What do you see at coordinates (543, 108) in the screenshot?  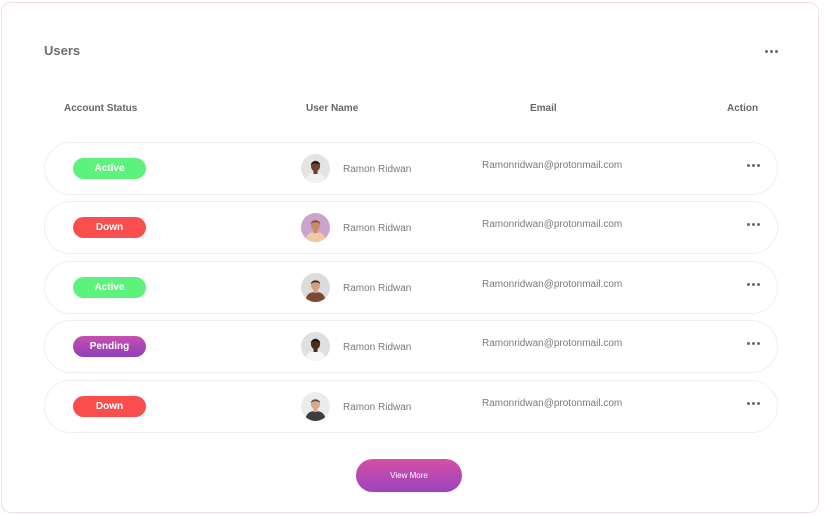 I see `column-header-email: Email` at bounding box center [543, 108].